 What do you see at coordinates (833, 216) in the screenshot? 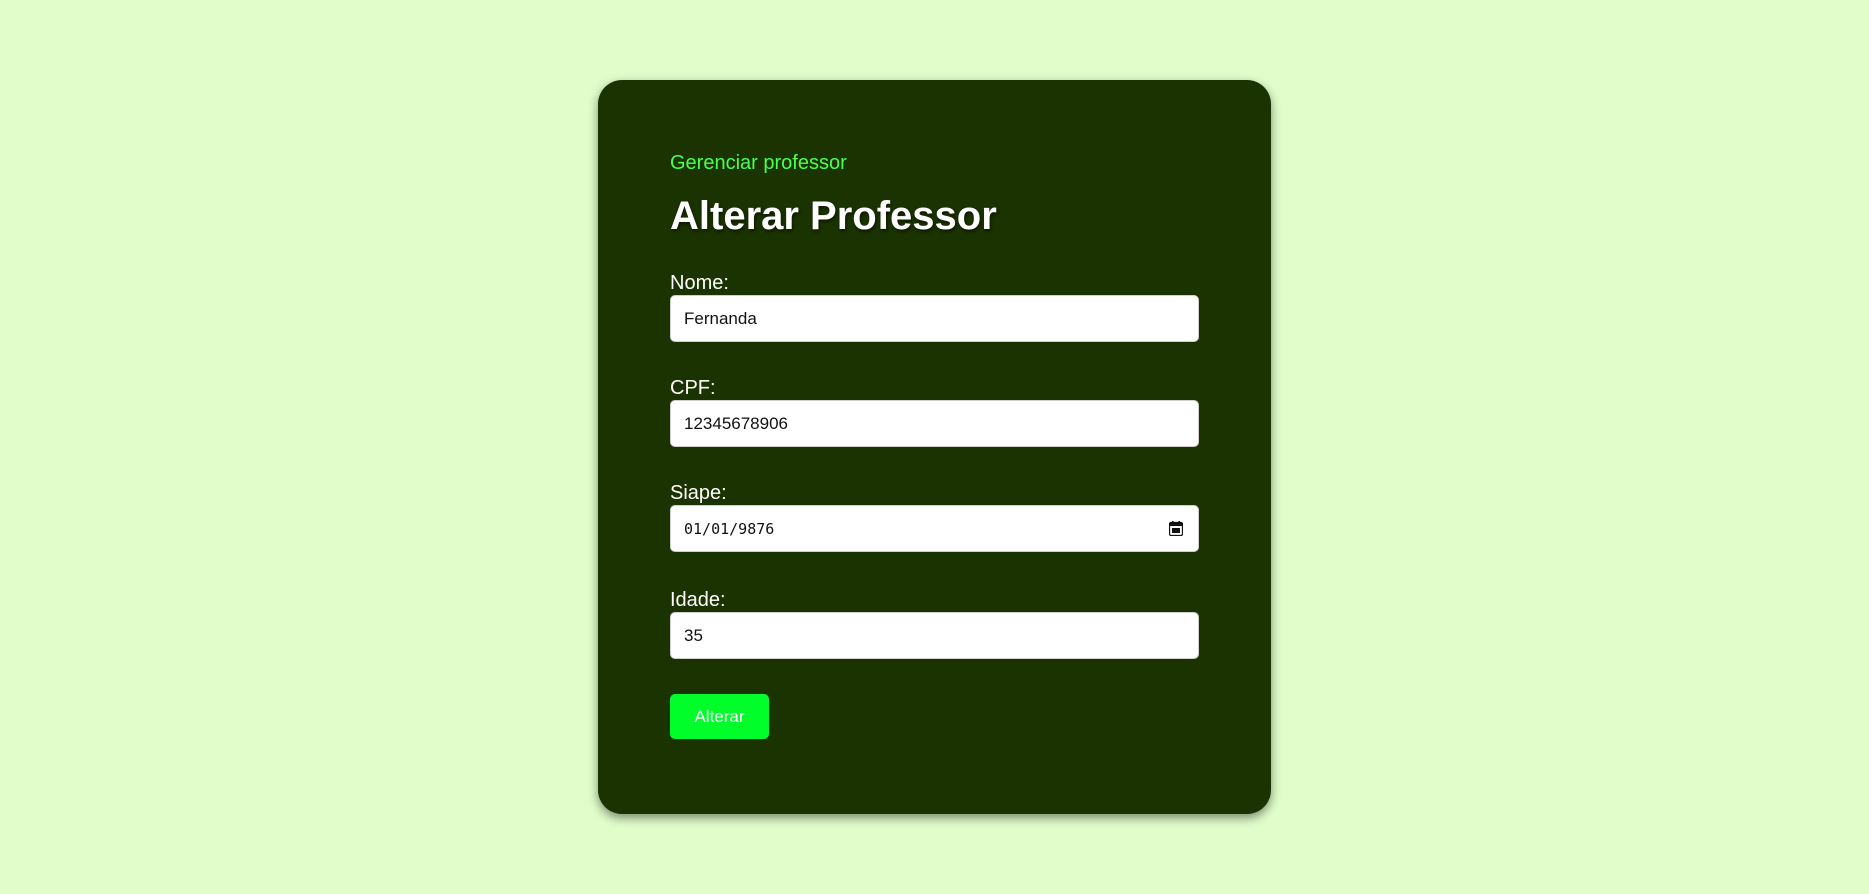
I see `page-title: Alterar Professor` at bounding box center [833, 216].